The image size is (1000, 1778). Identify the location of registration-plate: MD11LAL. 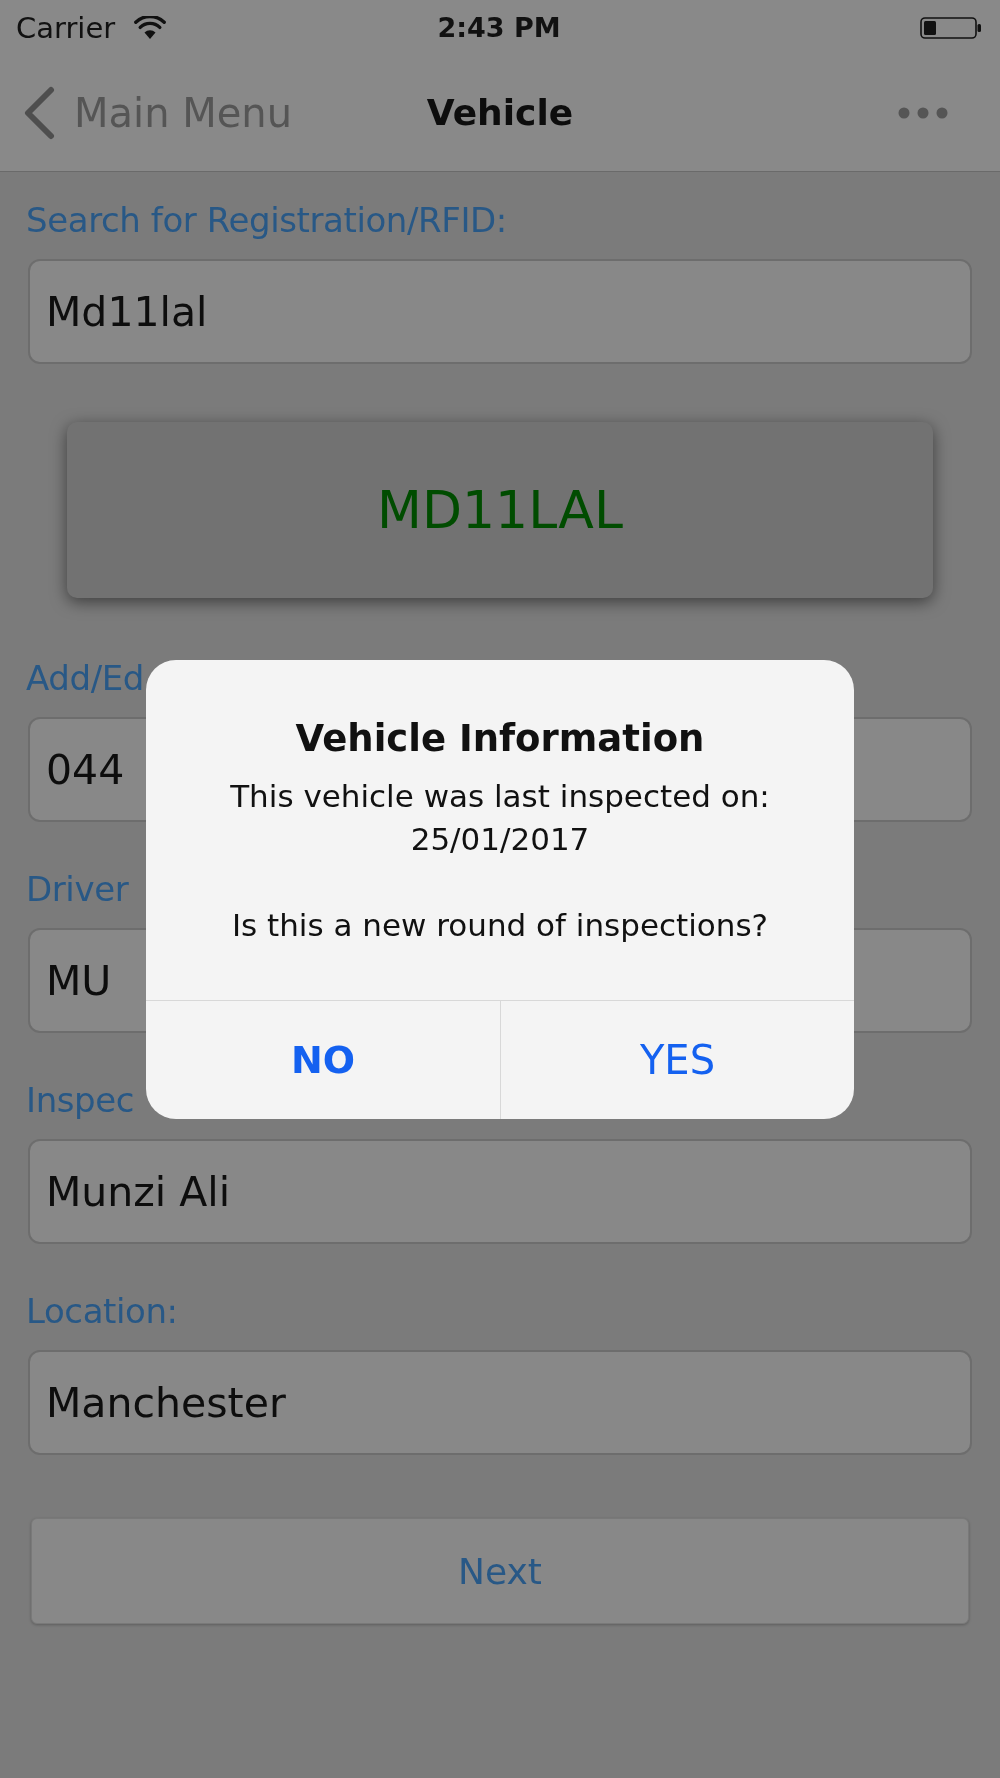
(500, 510).